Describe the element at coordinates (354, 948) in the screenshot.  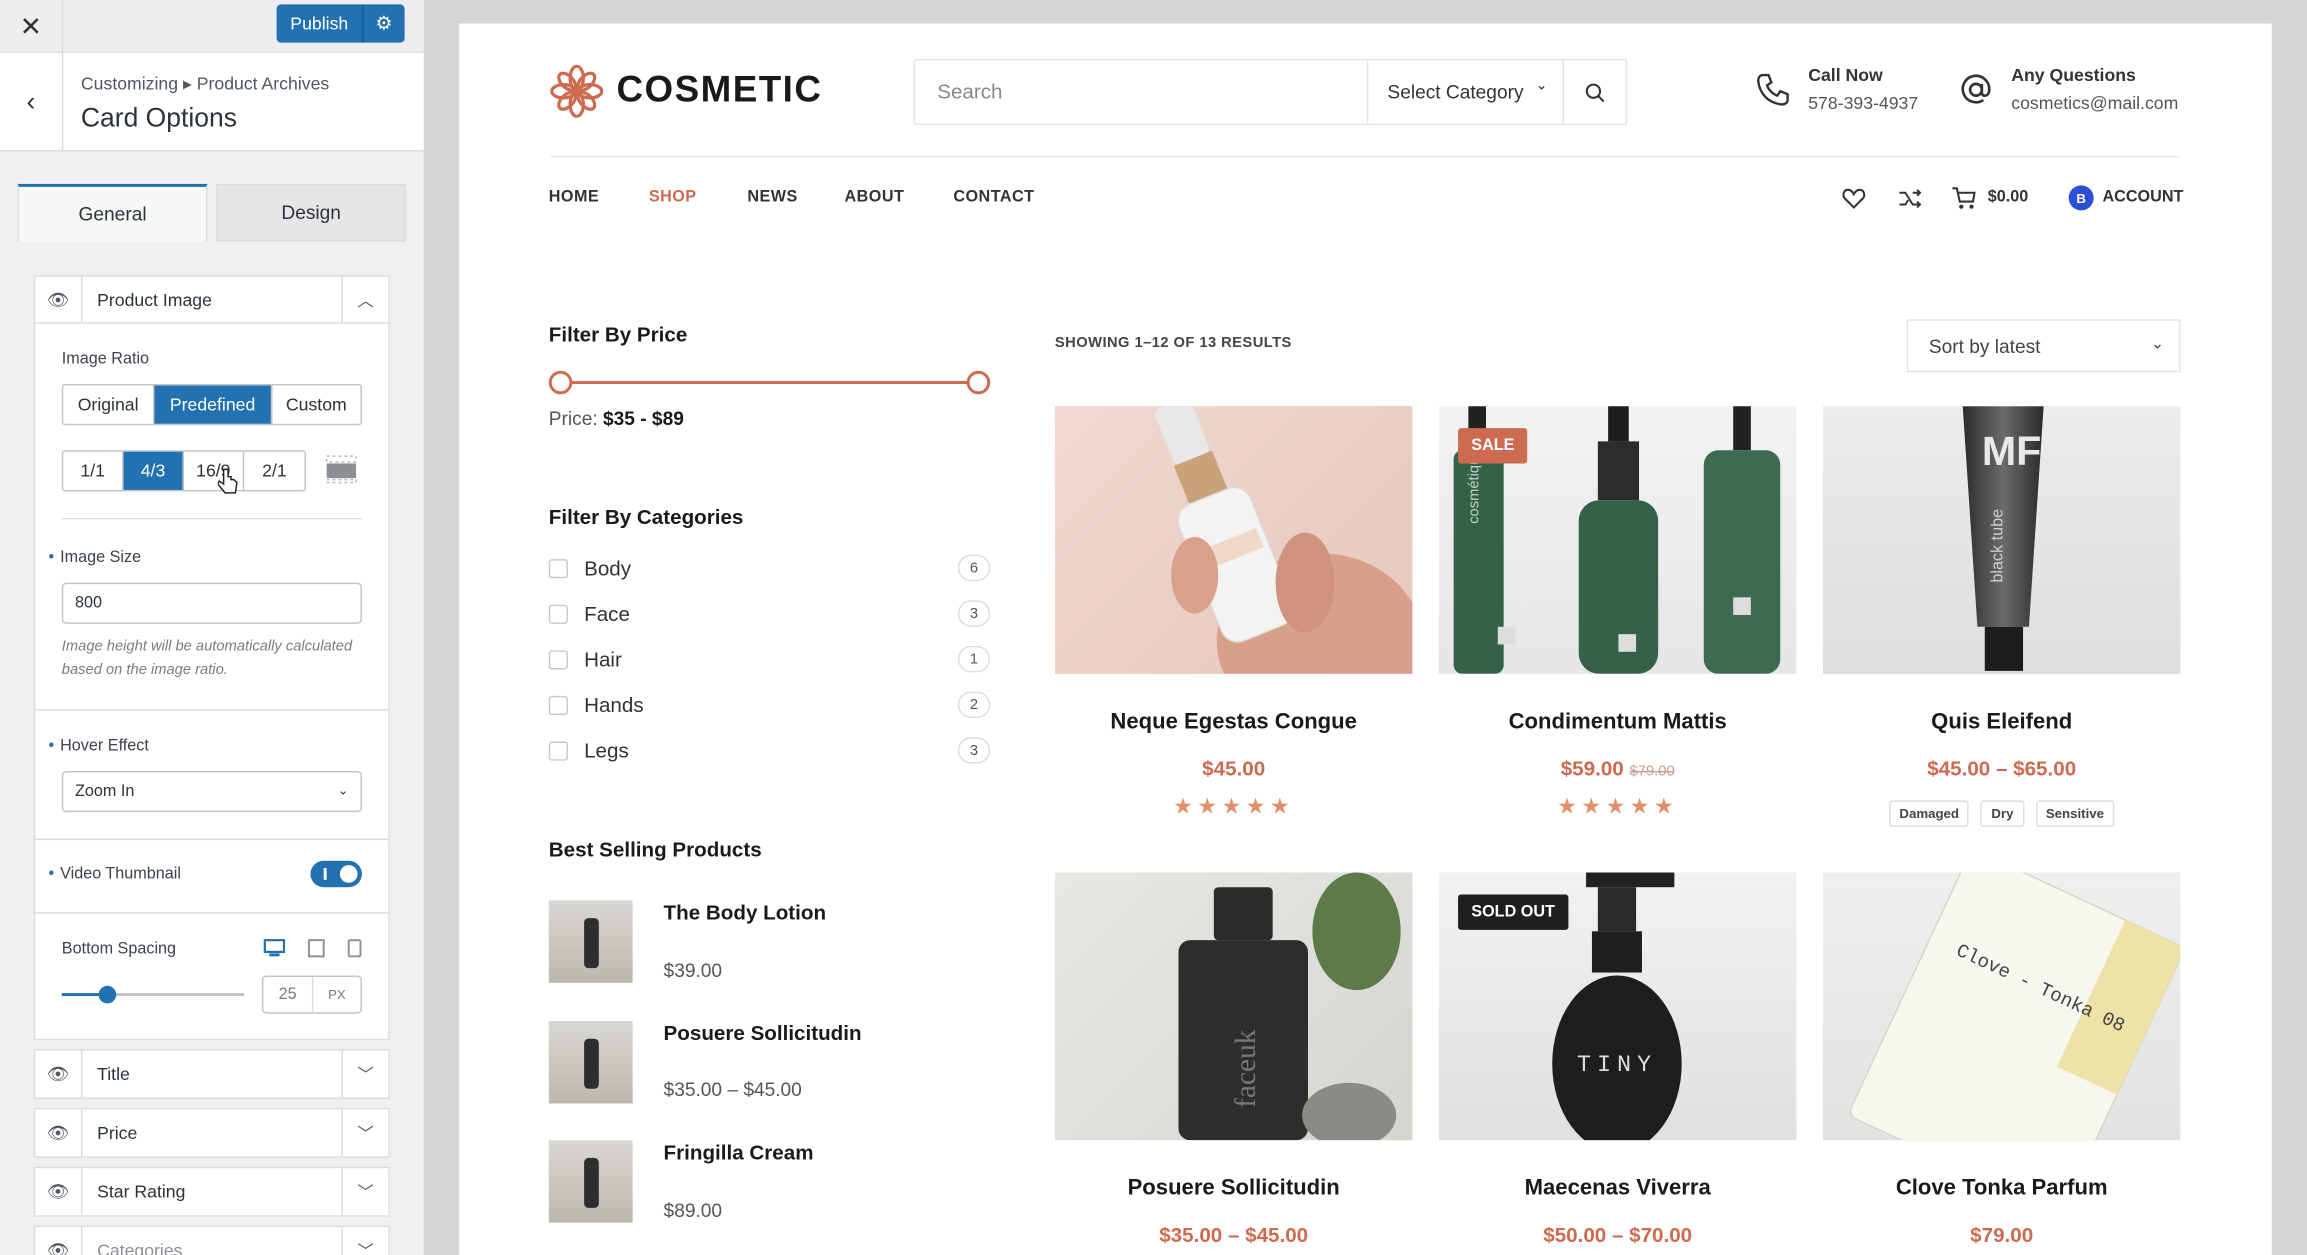
I see `mobile-icon` at that location.